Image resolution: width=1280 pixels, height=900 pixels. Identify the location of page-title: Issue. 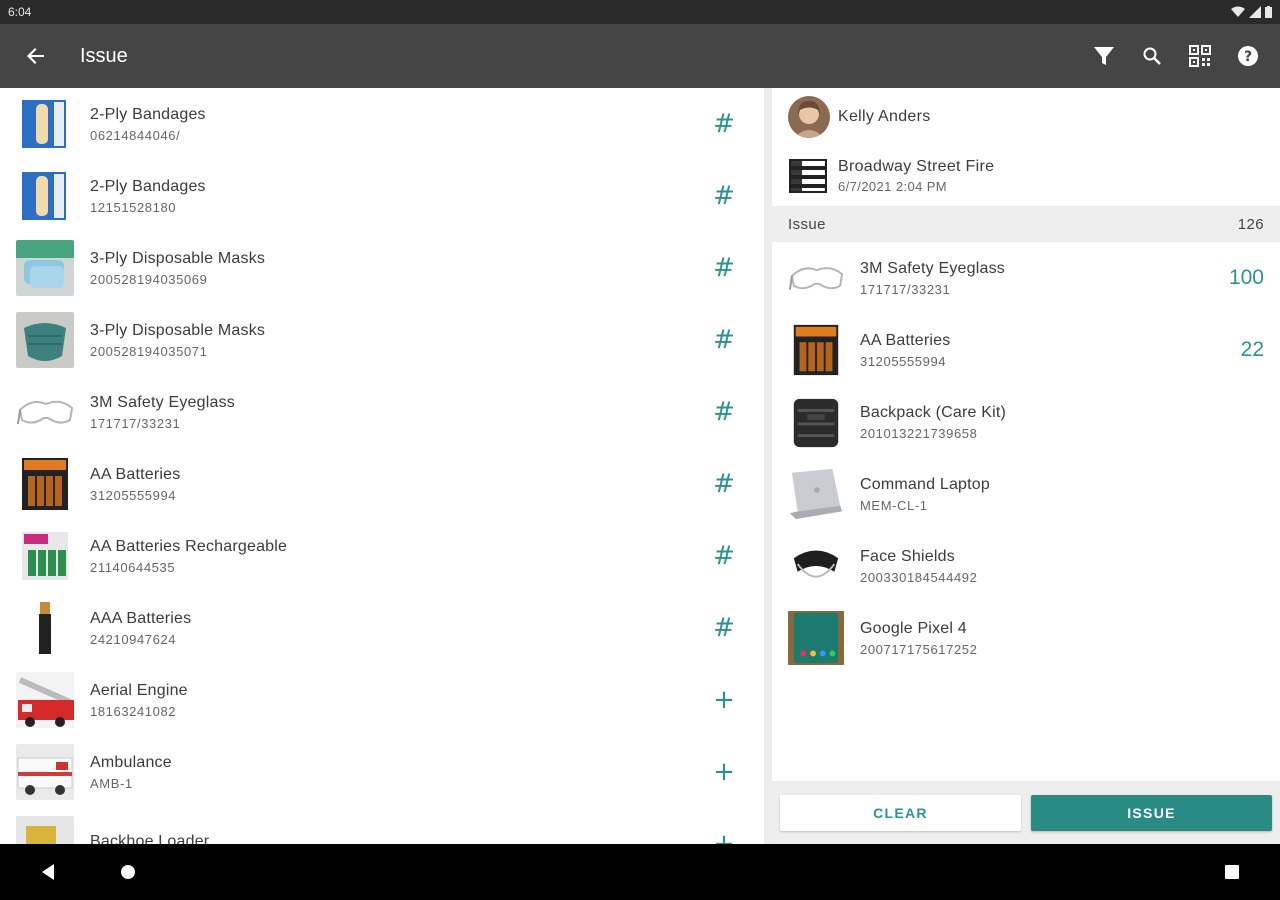
(104, 55).